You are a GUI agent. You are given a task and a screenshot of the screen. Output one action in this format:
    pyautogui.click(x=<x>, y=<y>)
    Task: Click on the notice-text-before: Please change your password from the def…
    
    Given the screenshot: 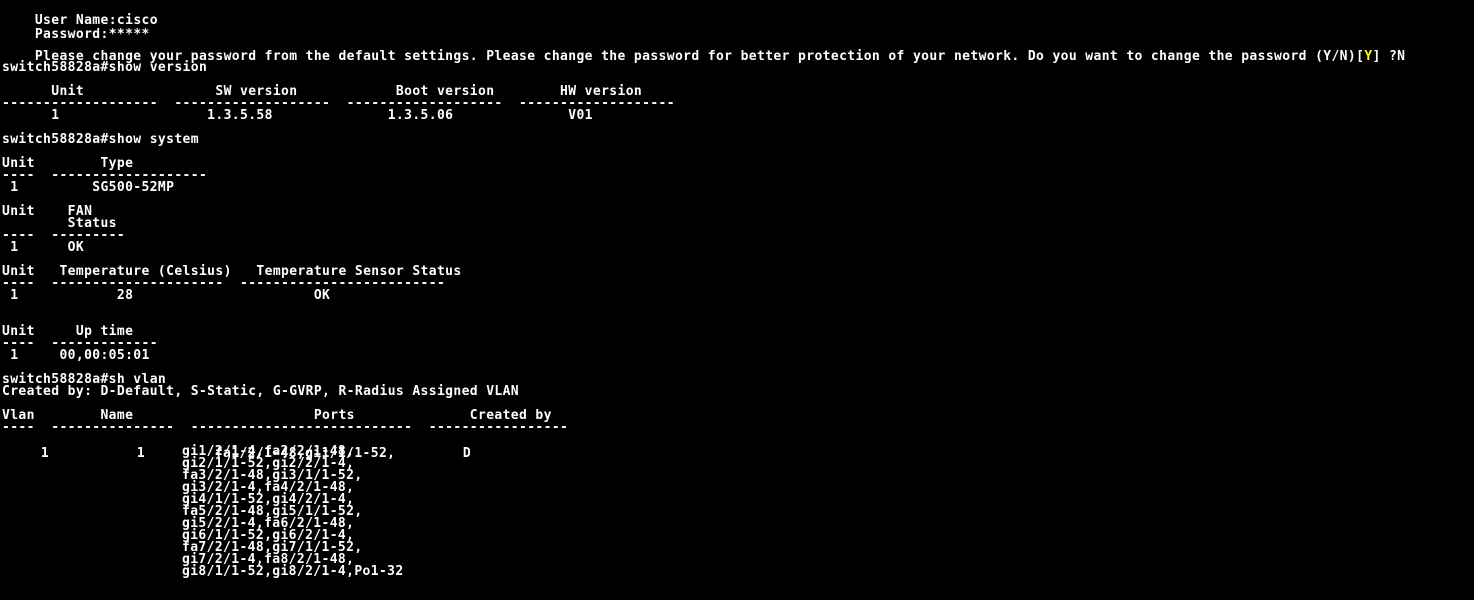 What is the action you would take?
    pyautogui.click(x=699, y=56)
    